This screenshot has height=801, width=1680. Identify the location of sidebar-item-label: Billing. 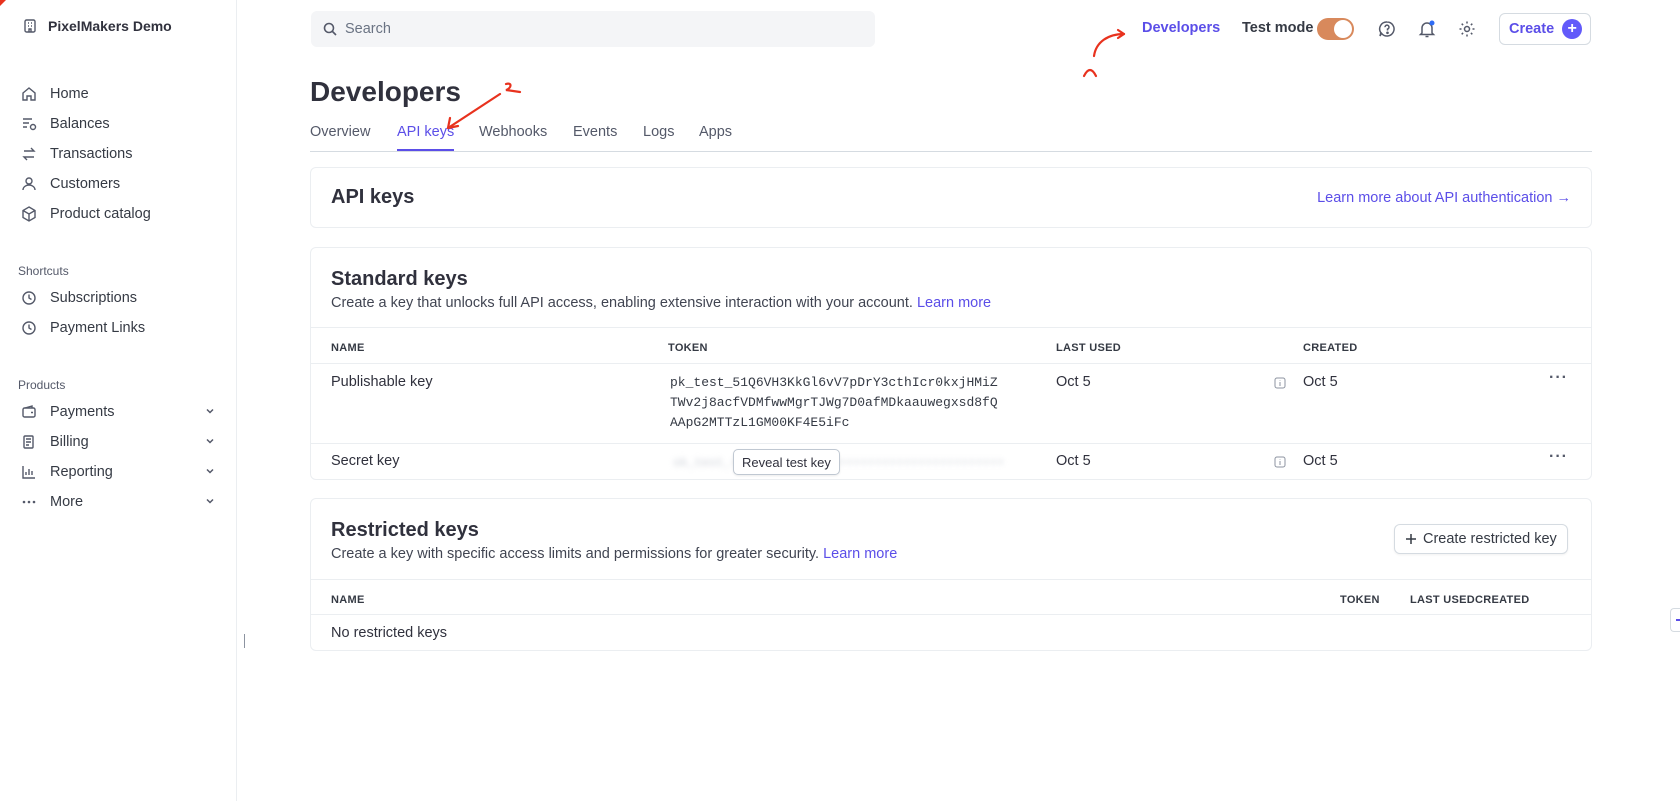
(69, 442).